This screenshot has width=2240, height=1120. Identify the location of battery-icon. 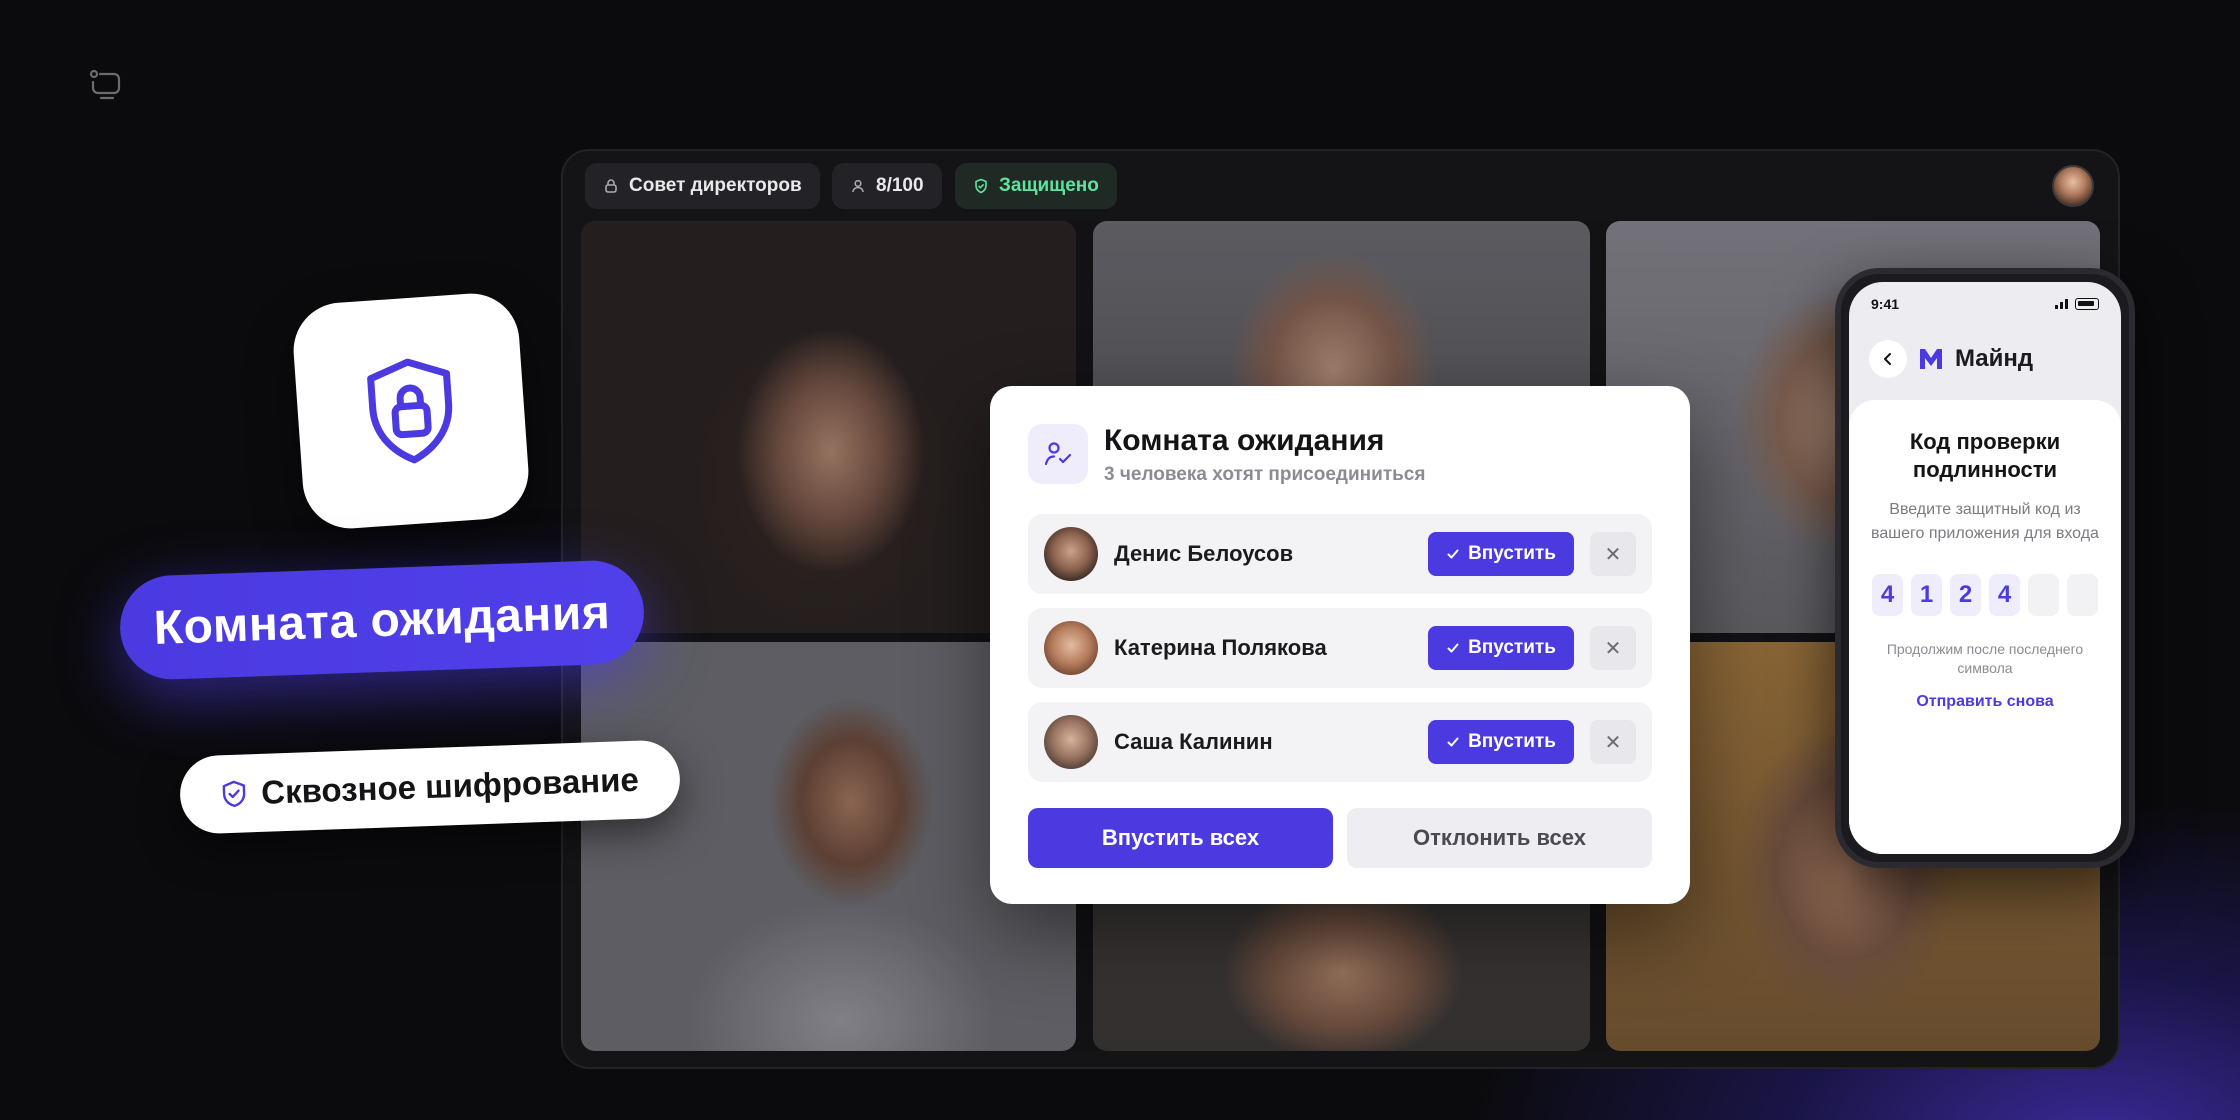
(2087, 304).